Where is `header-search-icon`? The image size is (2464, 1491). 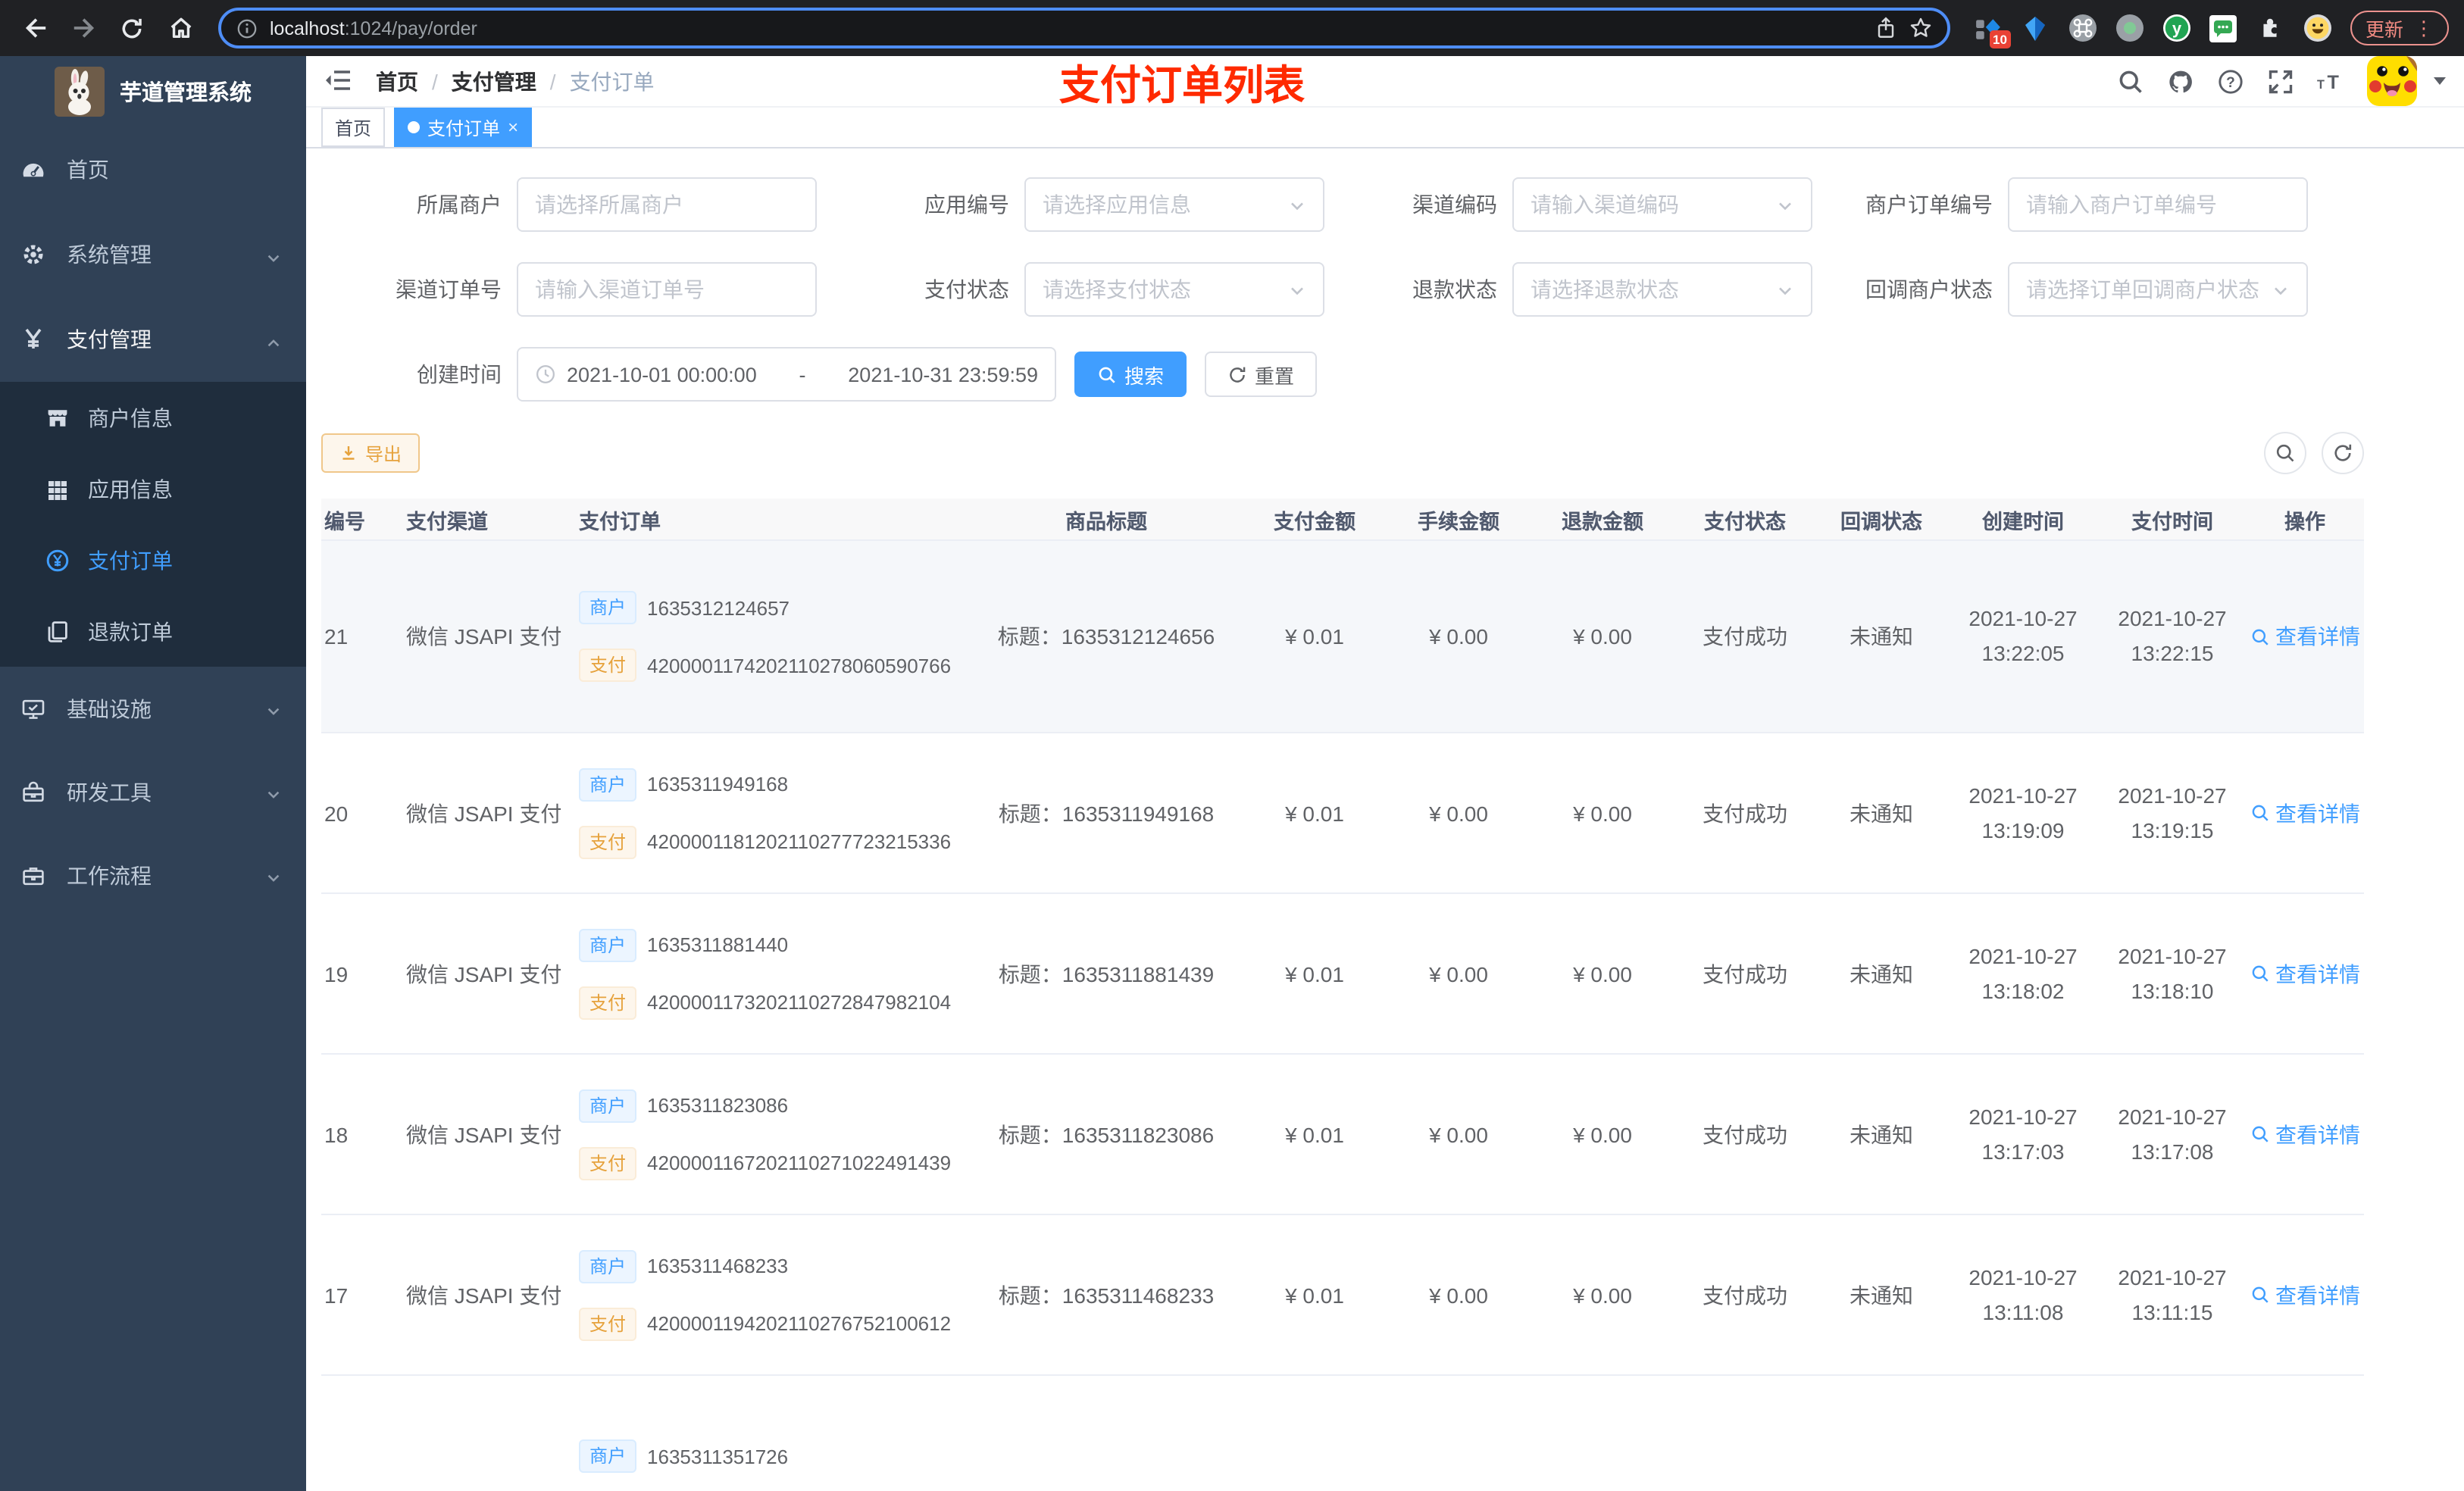 header-search-icon is located at coordinates (2130, 81).